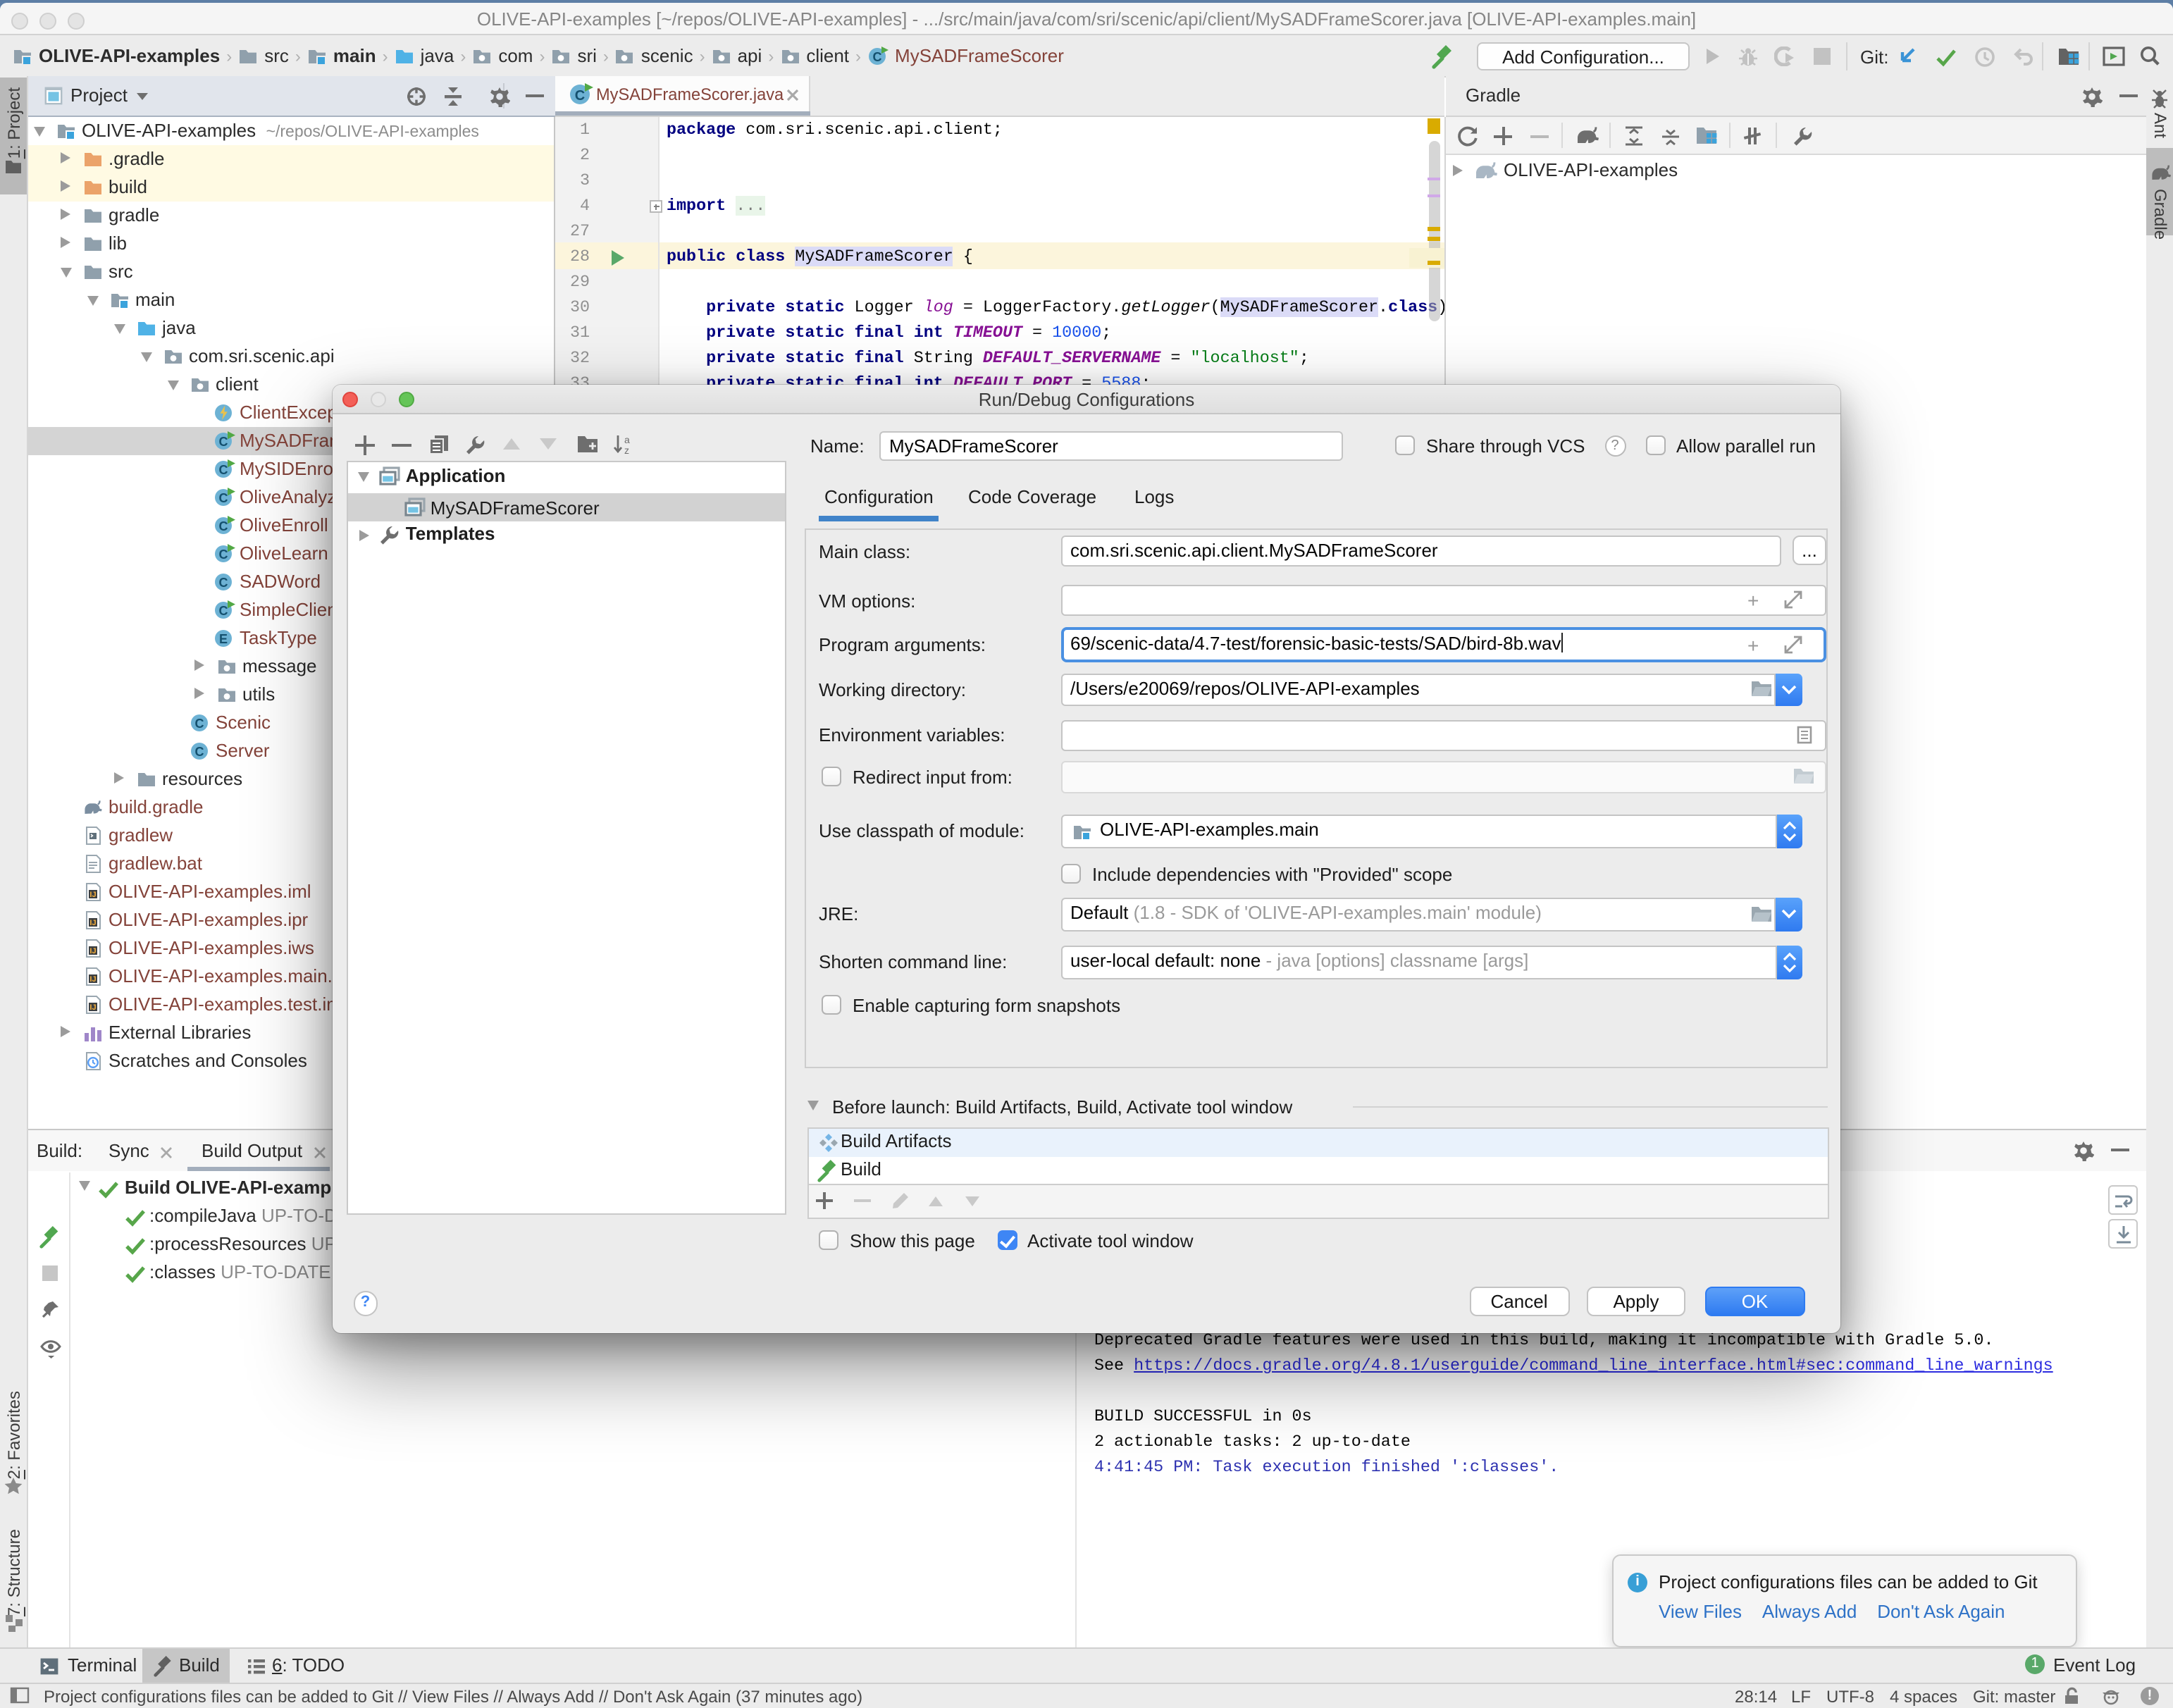 The height and width of the screenshot is (1708, 2173). Describe the element at coordinates (224, 639) in the screenshot. I see `svg-text: E` at that location.